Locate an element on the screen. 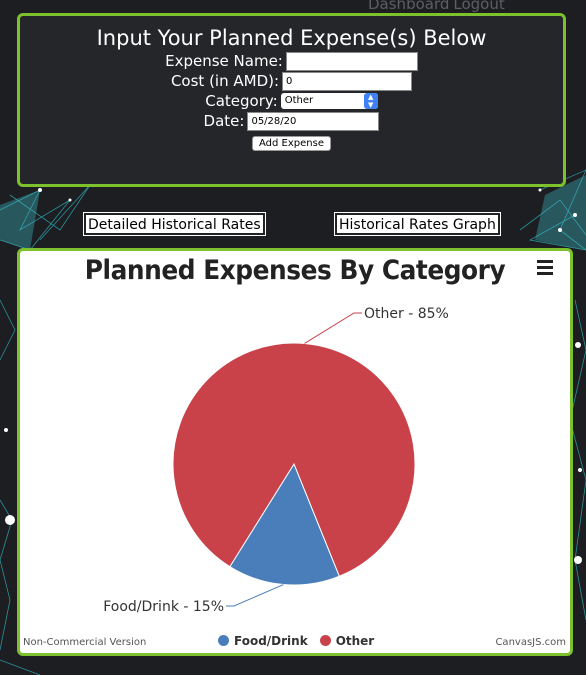 The image size is (586, 675). cost-input is located at coordinates (347, 81).